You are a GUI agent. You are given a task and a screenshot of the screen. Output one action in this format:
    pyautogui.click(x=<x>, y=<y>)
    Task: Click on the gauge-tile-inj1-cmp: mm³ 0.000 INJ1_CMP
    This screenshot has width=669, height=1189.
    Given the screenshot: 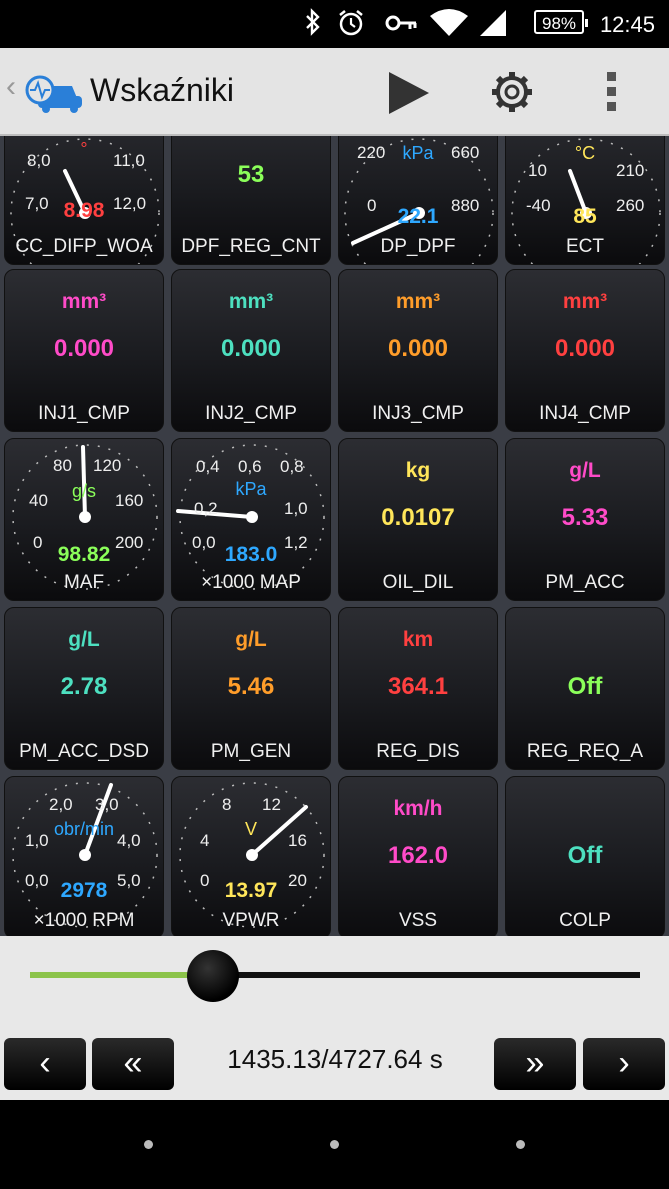 What is the action you would take?
    pyautogui.click(x=84, y=350)
    